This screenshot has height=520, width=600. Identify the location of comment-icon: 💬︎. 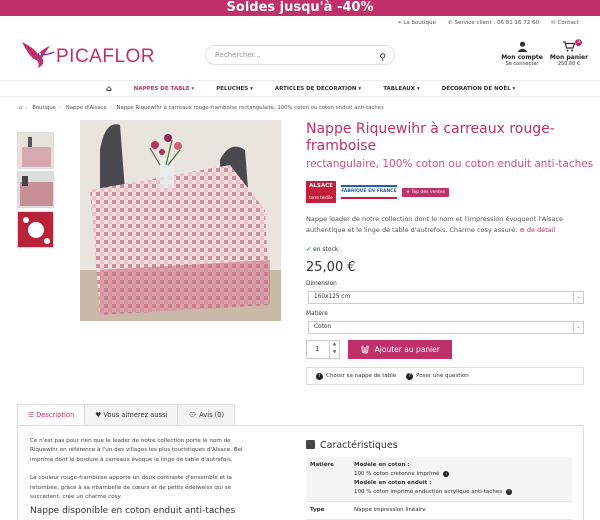
(194, 415).